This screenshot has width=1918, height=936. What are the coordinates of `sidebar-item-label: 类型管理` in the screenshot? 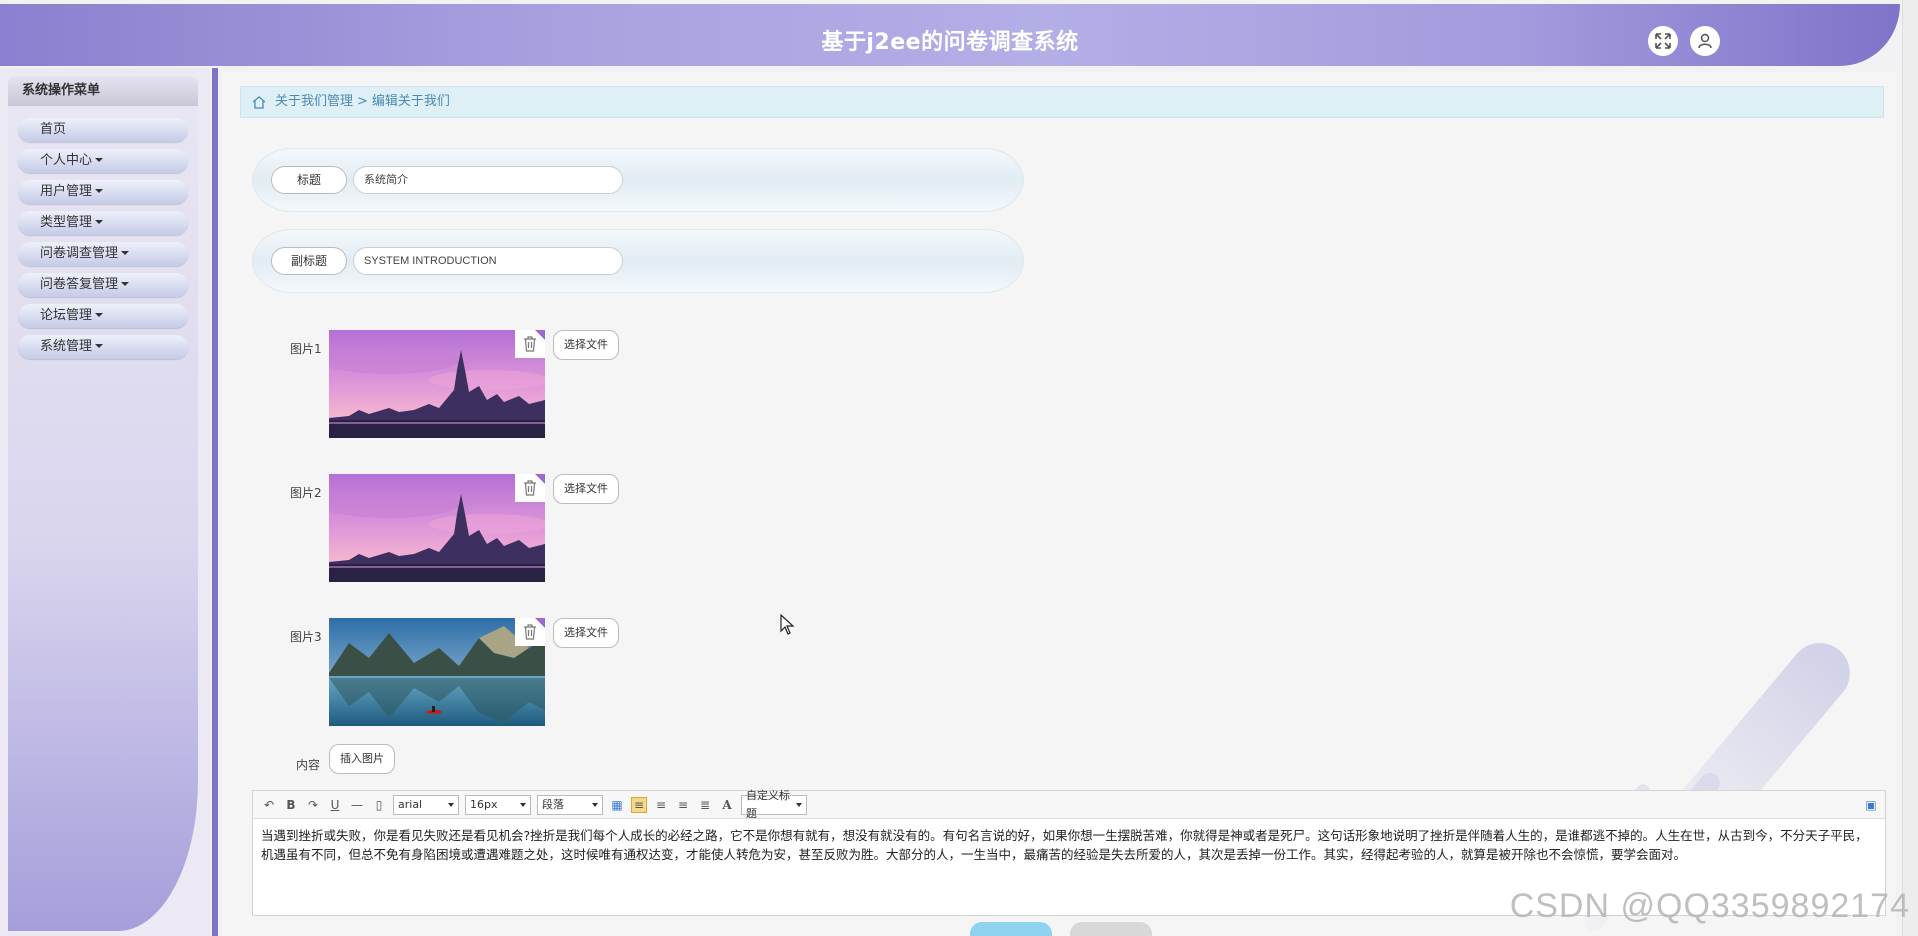 It's located at (66, 222).